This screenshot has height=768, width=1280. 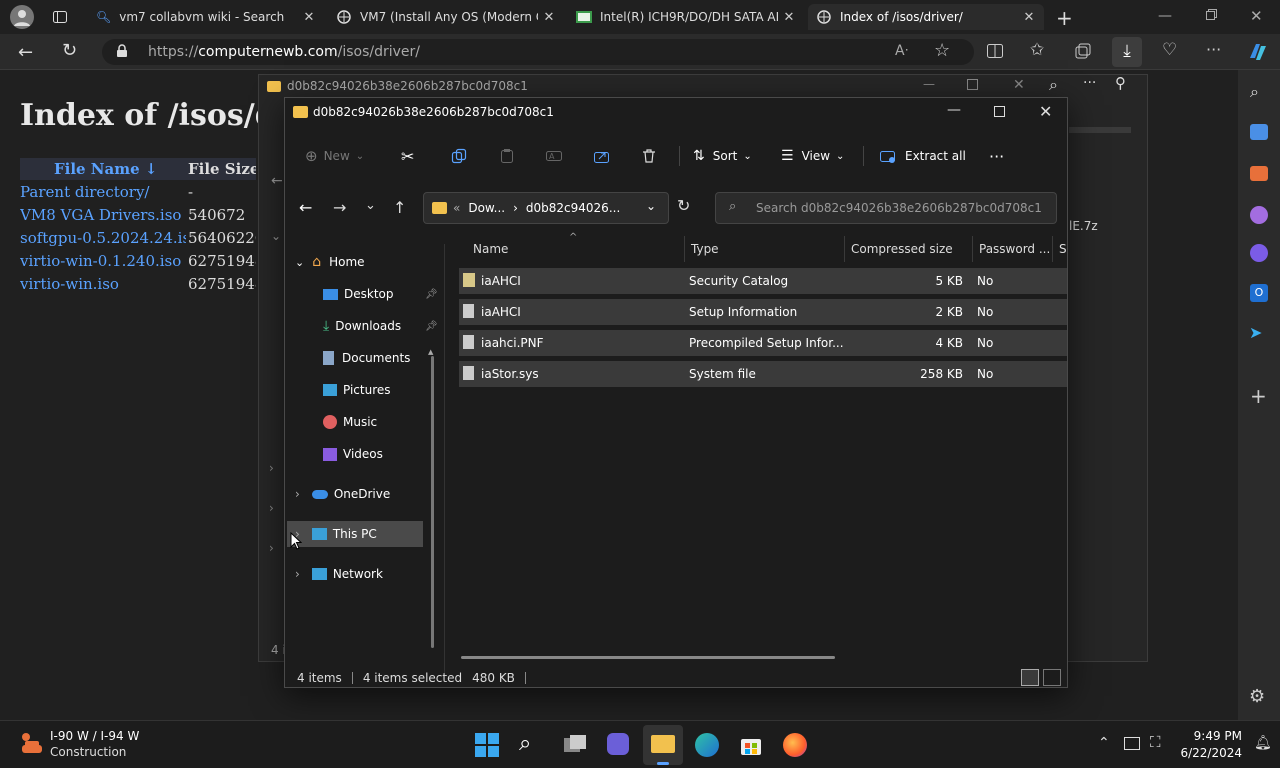 I want to click on settings-more-icon: ···, so click(x=1213, y=49).